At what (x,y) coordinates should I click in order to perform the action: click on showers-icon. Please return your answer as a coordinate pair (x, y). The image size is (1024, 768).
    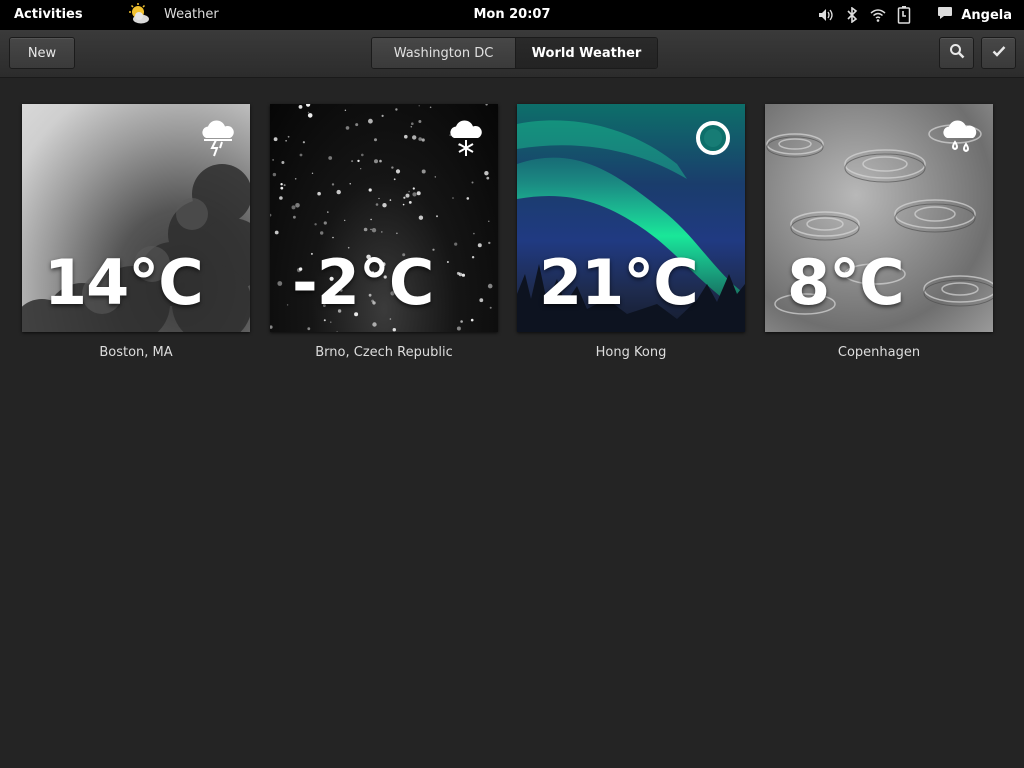
    Looking at the image, I should click on (961, 138).